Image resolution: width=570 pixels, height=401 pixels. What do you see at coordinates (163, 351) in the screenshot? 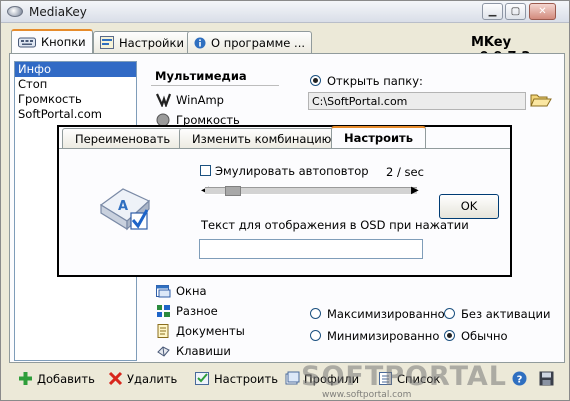
I see `keys-icon` at bounding box center [163, 351].